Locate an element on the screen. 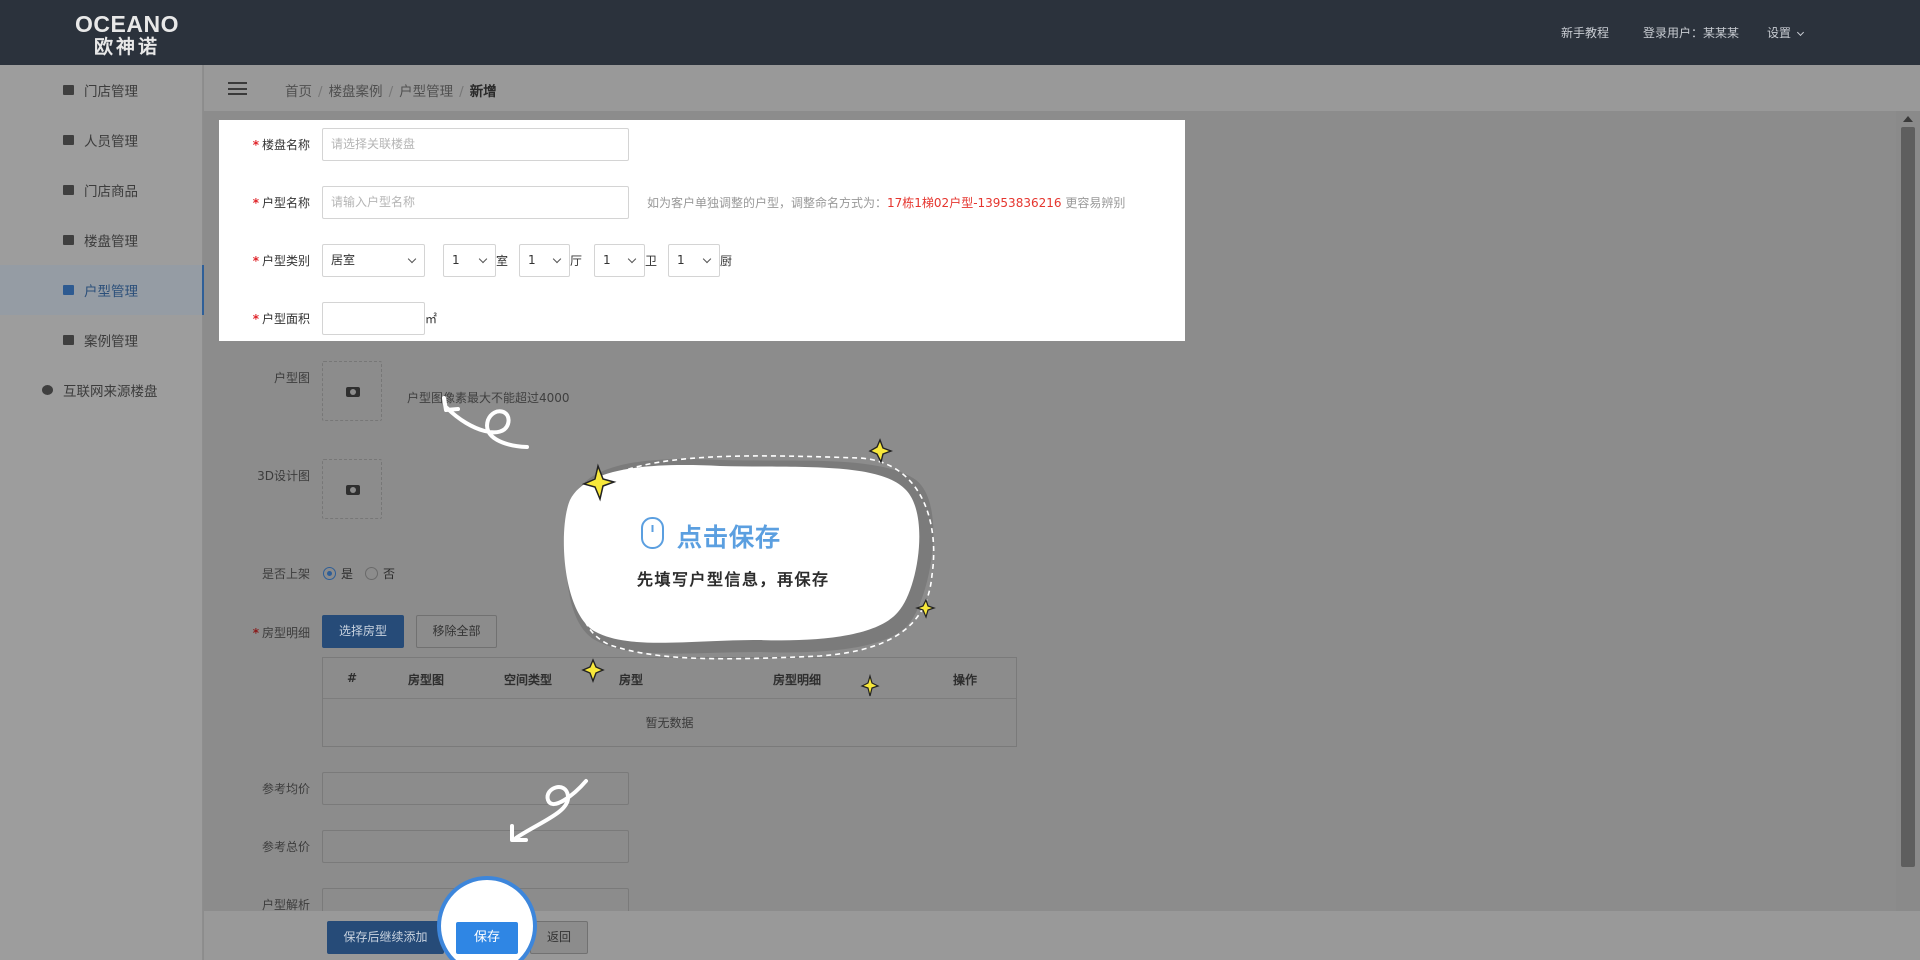 Image resolution: width=1920 pixels, height=960 pixels. tutorial-arrow-down-icon is located at coordinates (551, 809).